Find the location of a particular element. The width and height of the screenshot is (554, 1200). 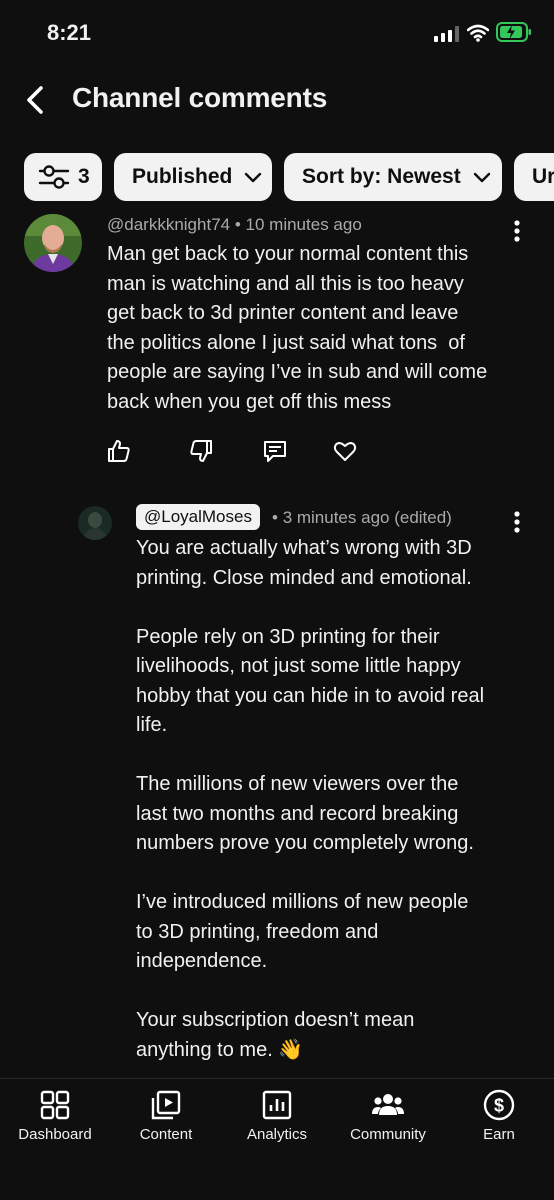

thumb-up-icon is located at coordinates (119, 451).